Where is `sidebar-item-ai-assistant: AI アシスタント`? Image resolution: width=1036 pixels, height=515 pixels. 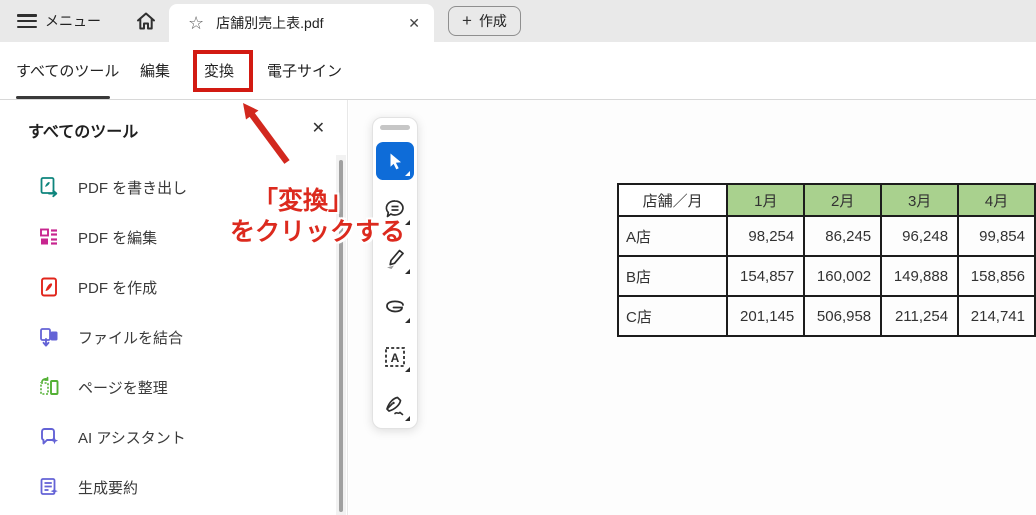
sidebar-item-ai-assistant: AI アシスタント is located at coordinates (168, 437).